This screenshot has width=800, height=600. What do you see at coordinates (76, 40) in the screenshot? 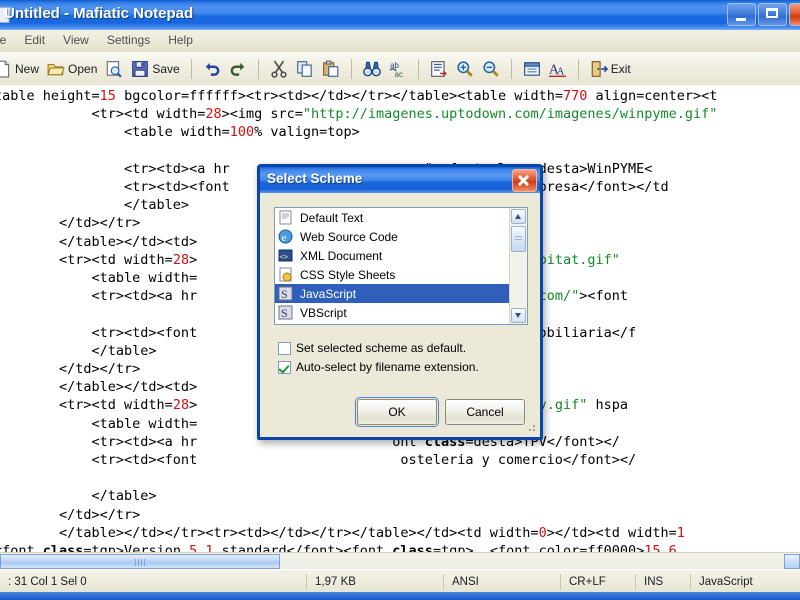
I see `menu-item-view: View` at bounding box center [76, 40].